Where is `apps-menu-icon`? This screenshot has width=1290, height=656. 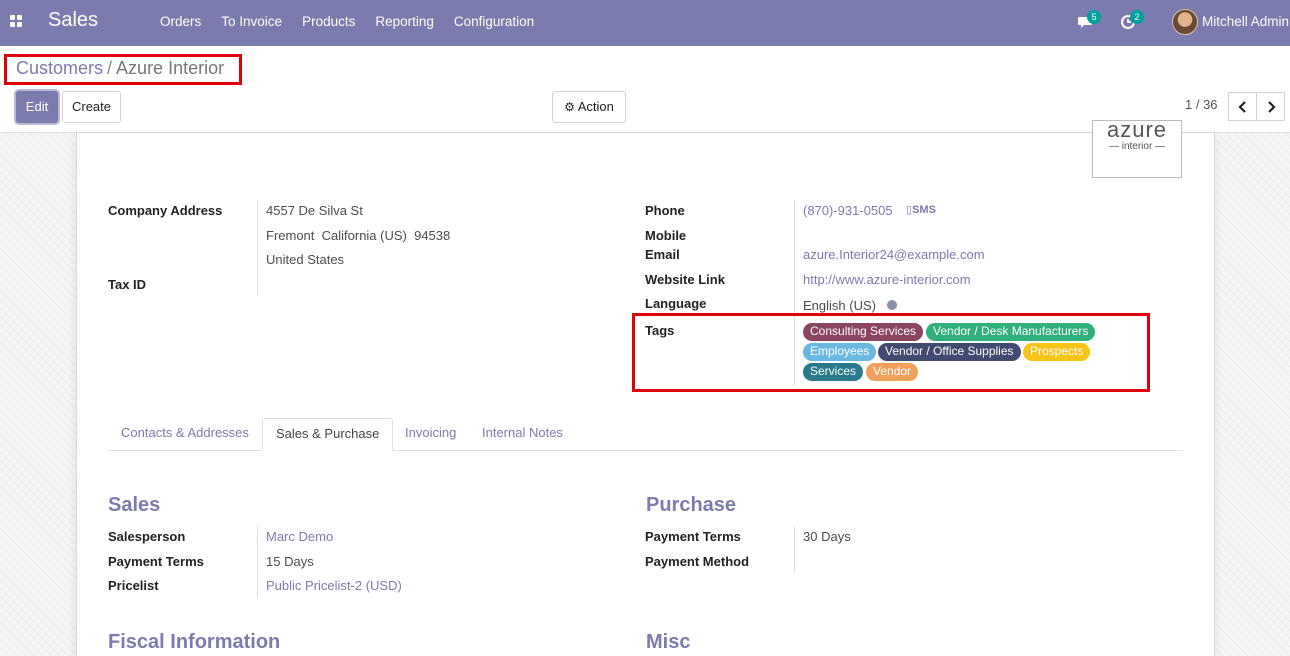
apps-menu-icon is located at coordinates (17, 22).